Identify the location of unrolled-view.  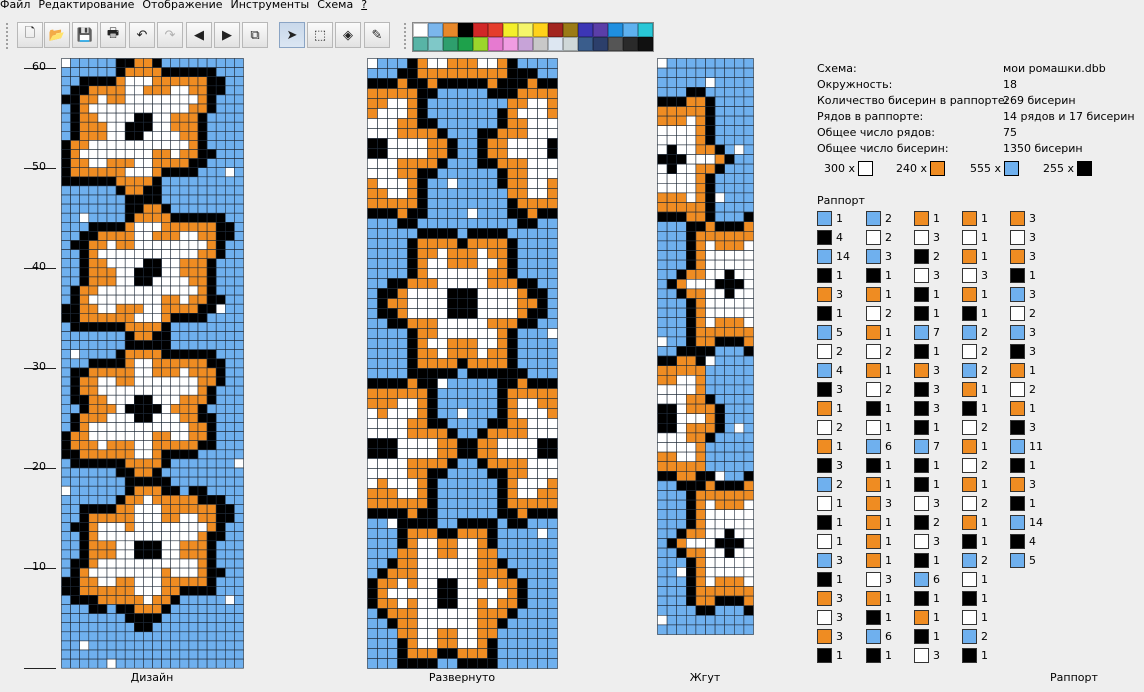
(462, 363).